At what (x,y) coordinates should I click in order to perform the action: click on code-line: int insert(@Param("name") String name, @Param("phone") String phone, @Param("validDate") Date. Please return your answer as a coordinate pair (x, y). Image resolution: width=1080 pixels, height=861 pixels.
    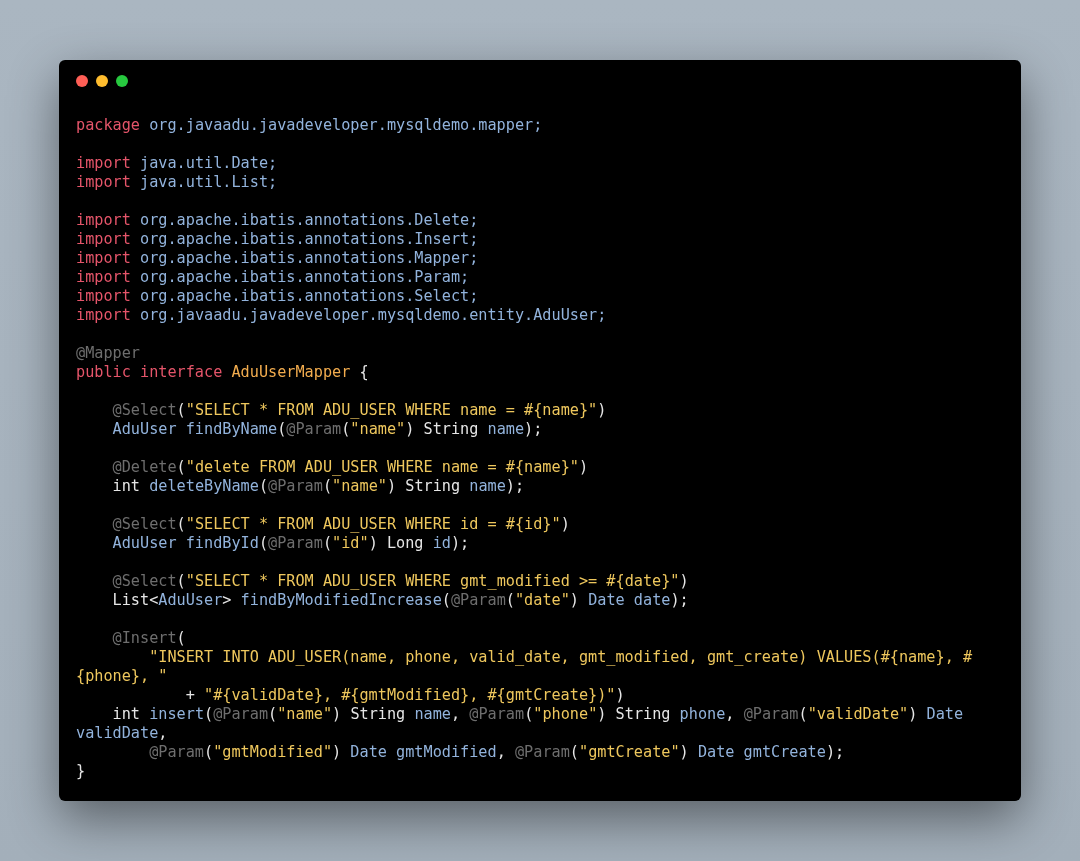
    Looking at the image, I should click on (538, 714).